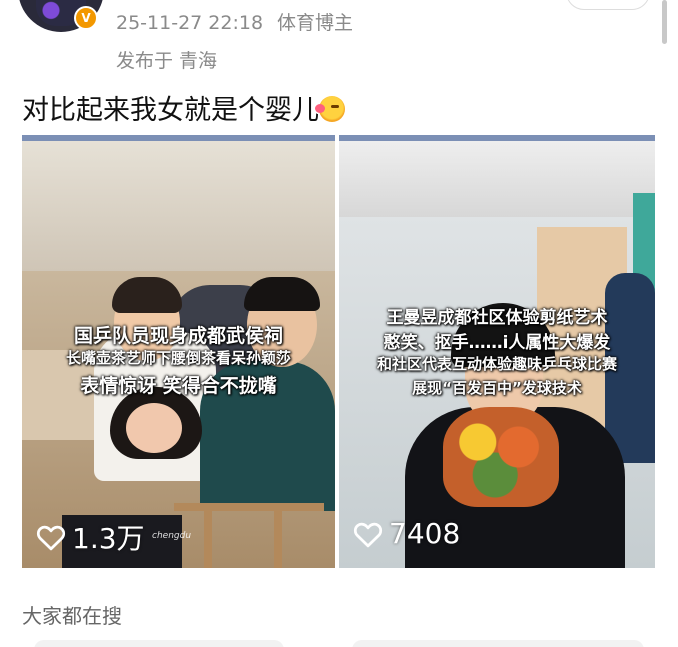 This screenshot has width=678, height=647. I want to click on scrollbar, so click(664, 22).